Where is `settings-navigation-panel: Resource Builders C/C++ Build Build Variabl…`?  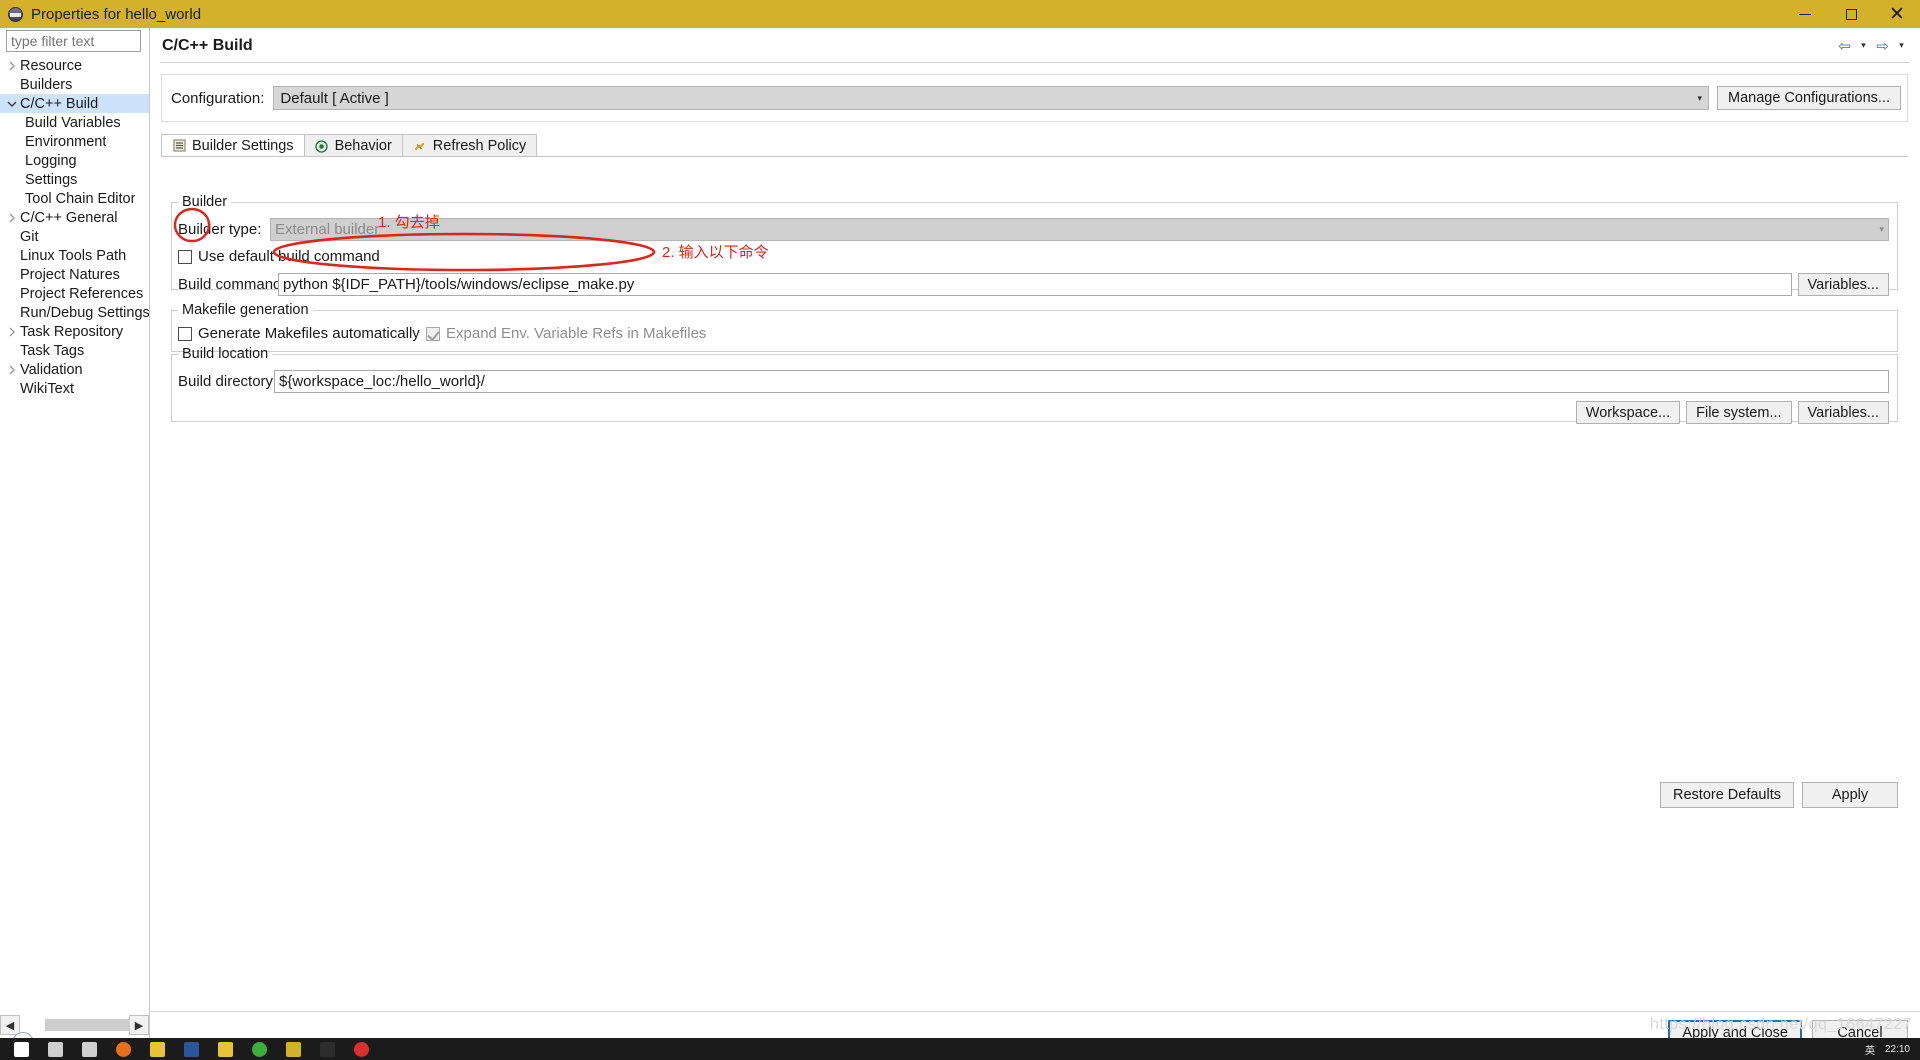 settings-navigation-panel: Resource Builders C/C++ Build Build Variabl… is located at coordinates (75, 544).